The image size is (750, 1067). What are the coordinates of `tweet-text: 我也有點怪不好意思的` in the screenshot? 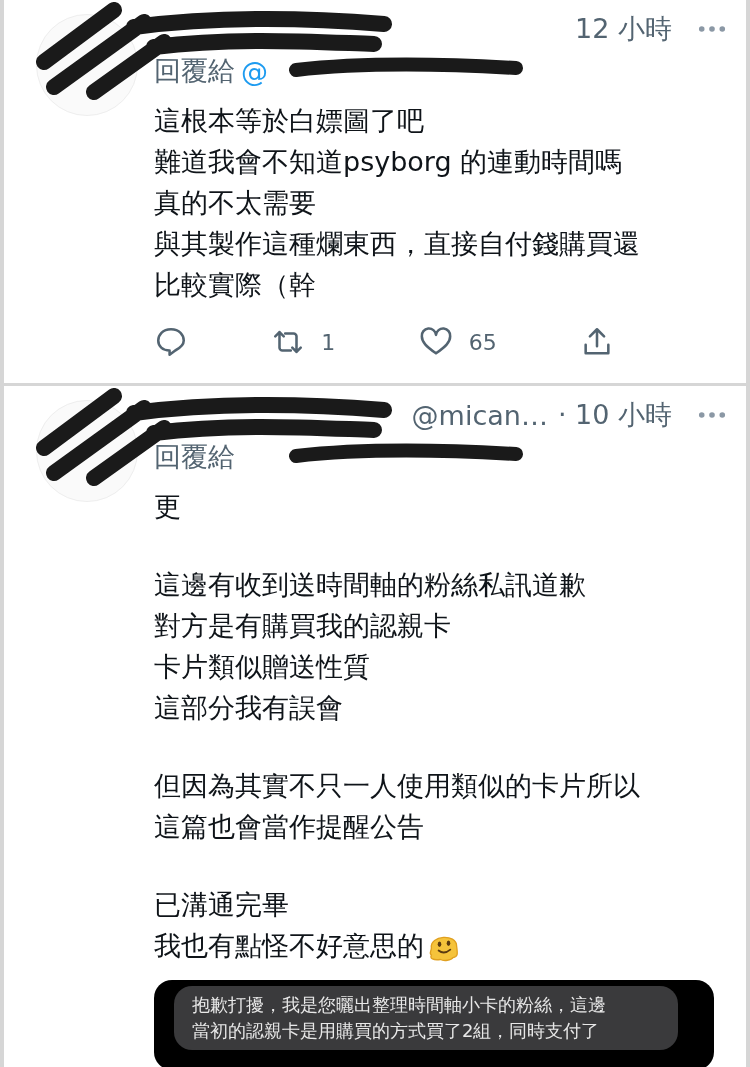 It's located at (289, 946).